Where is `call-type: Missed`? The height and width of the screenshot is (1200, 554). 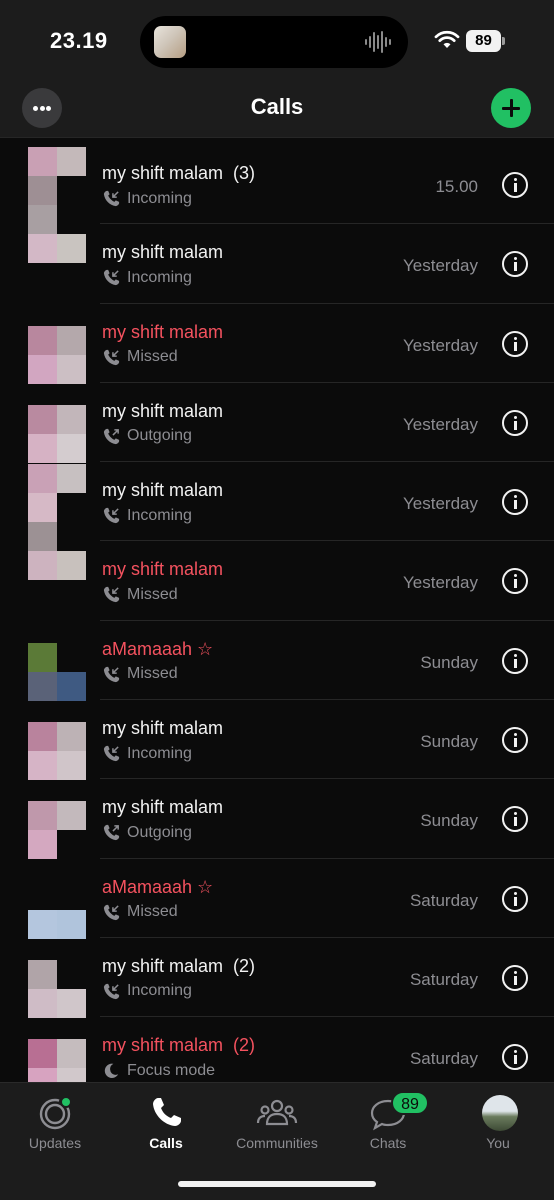 call-type: Missed is located at coordinates (140, 674).